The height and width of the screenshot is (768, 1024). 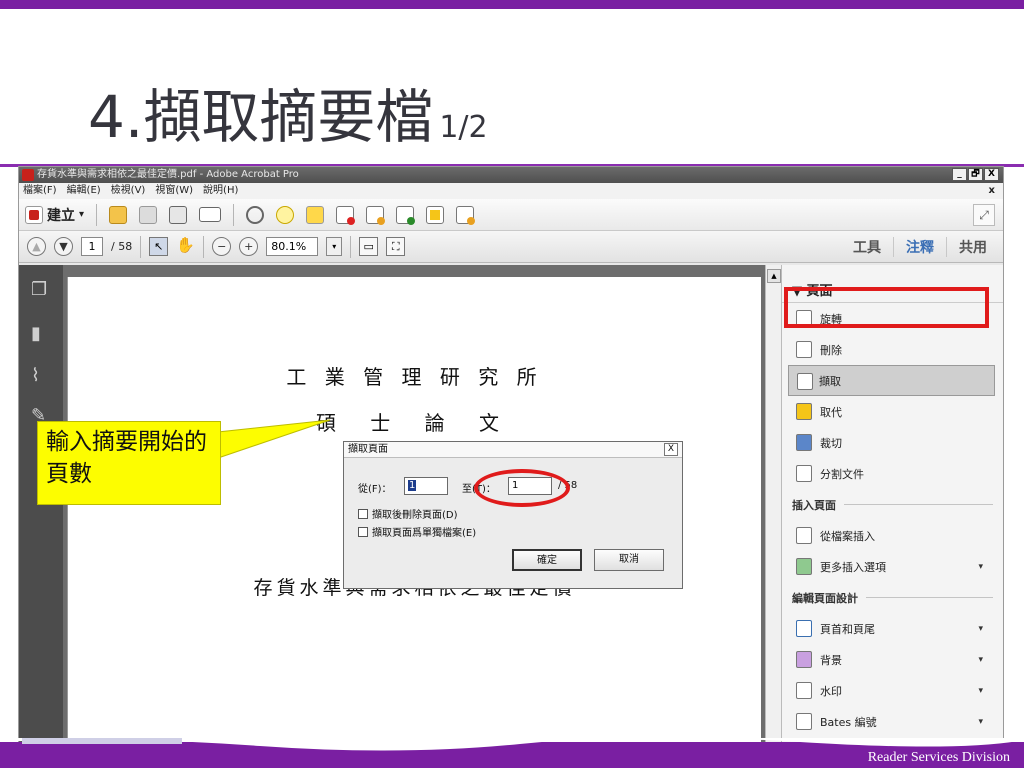 What do you see at coordinates (126, 458) in the screenshot?
I see `callout-text: 輸入摘要開始的頁數` at bounding box center [126, 458].